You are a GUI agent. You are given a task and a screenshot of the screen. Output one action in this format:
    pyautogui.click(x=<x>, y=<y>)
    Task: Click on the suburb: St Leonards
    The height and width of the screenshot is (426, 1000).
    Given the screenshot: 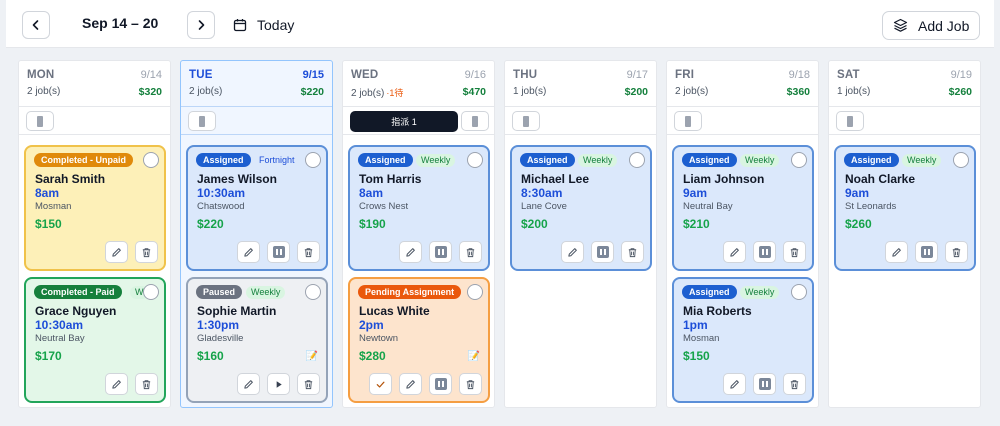 What is the action you would take?
    pyautogui.click(x=871, y=206)
    